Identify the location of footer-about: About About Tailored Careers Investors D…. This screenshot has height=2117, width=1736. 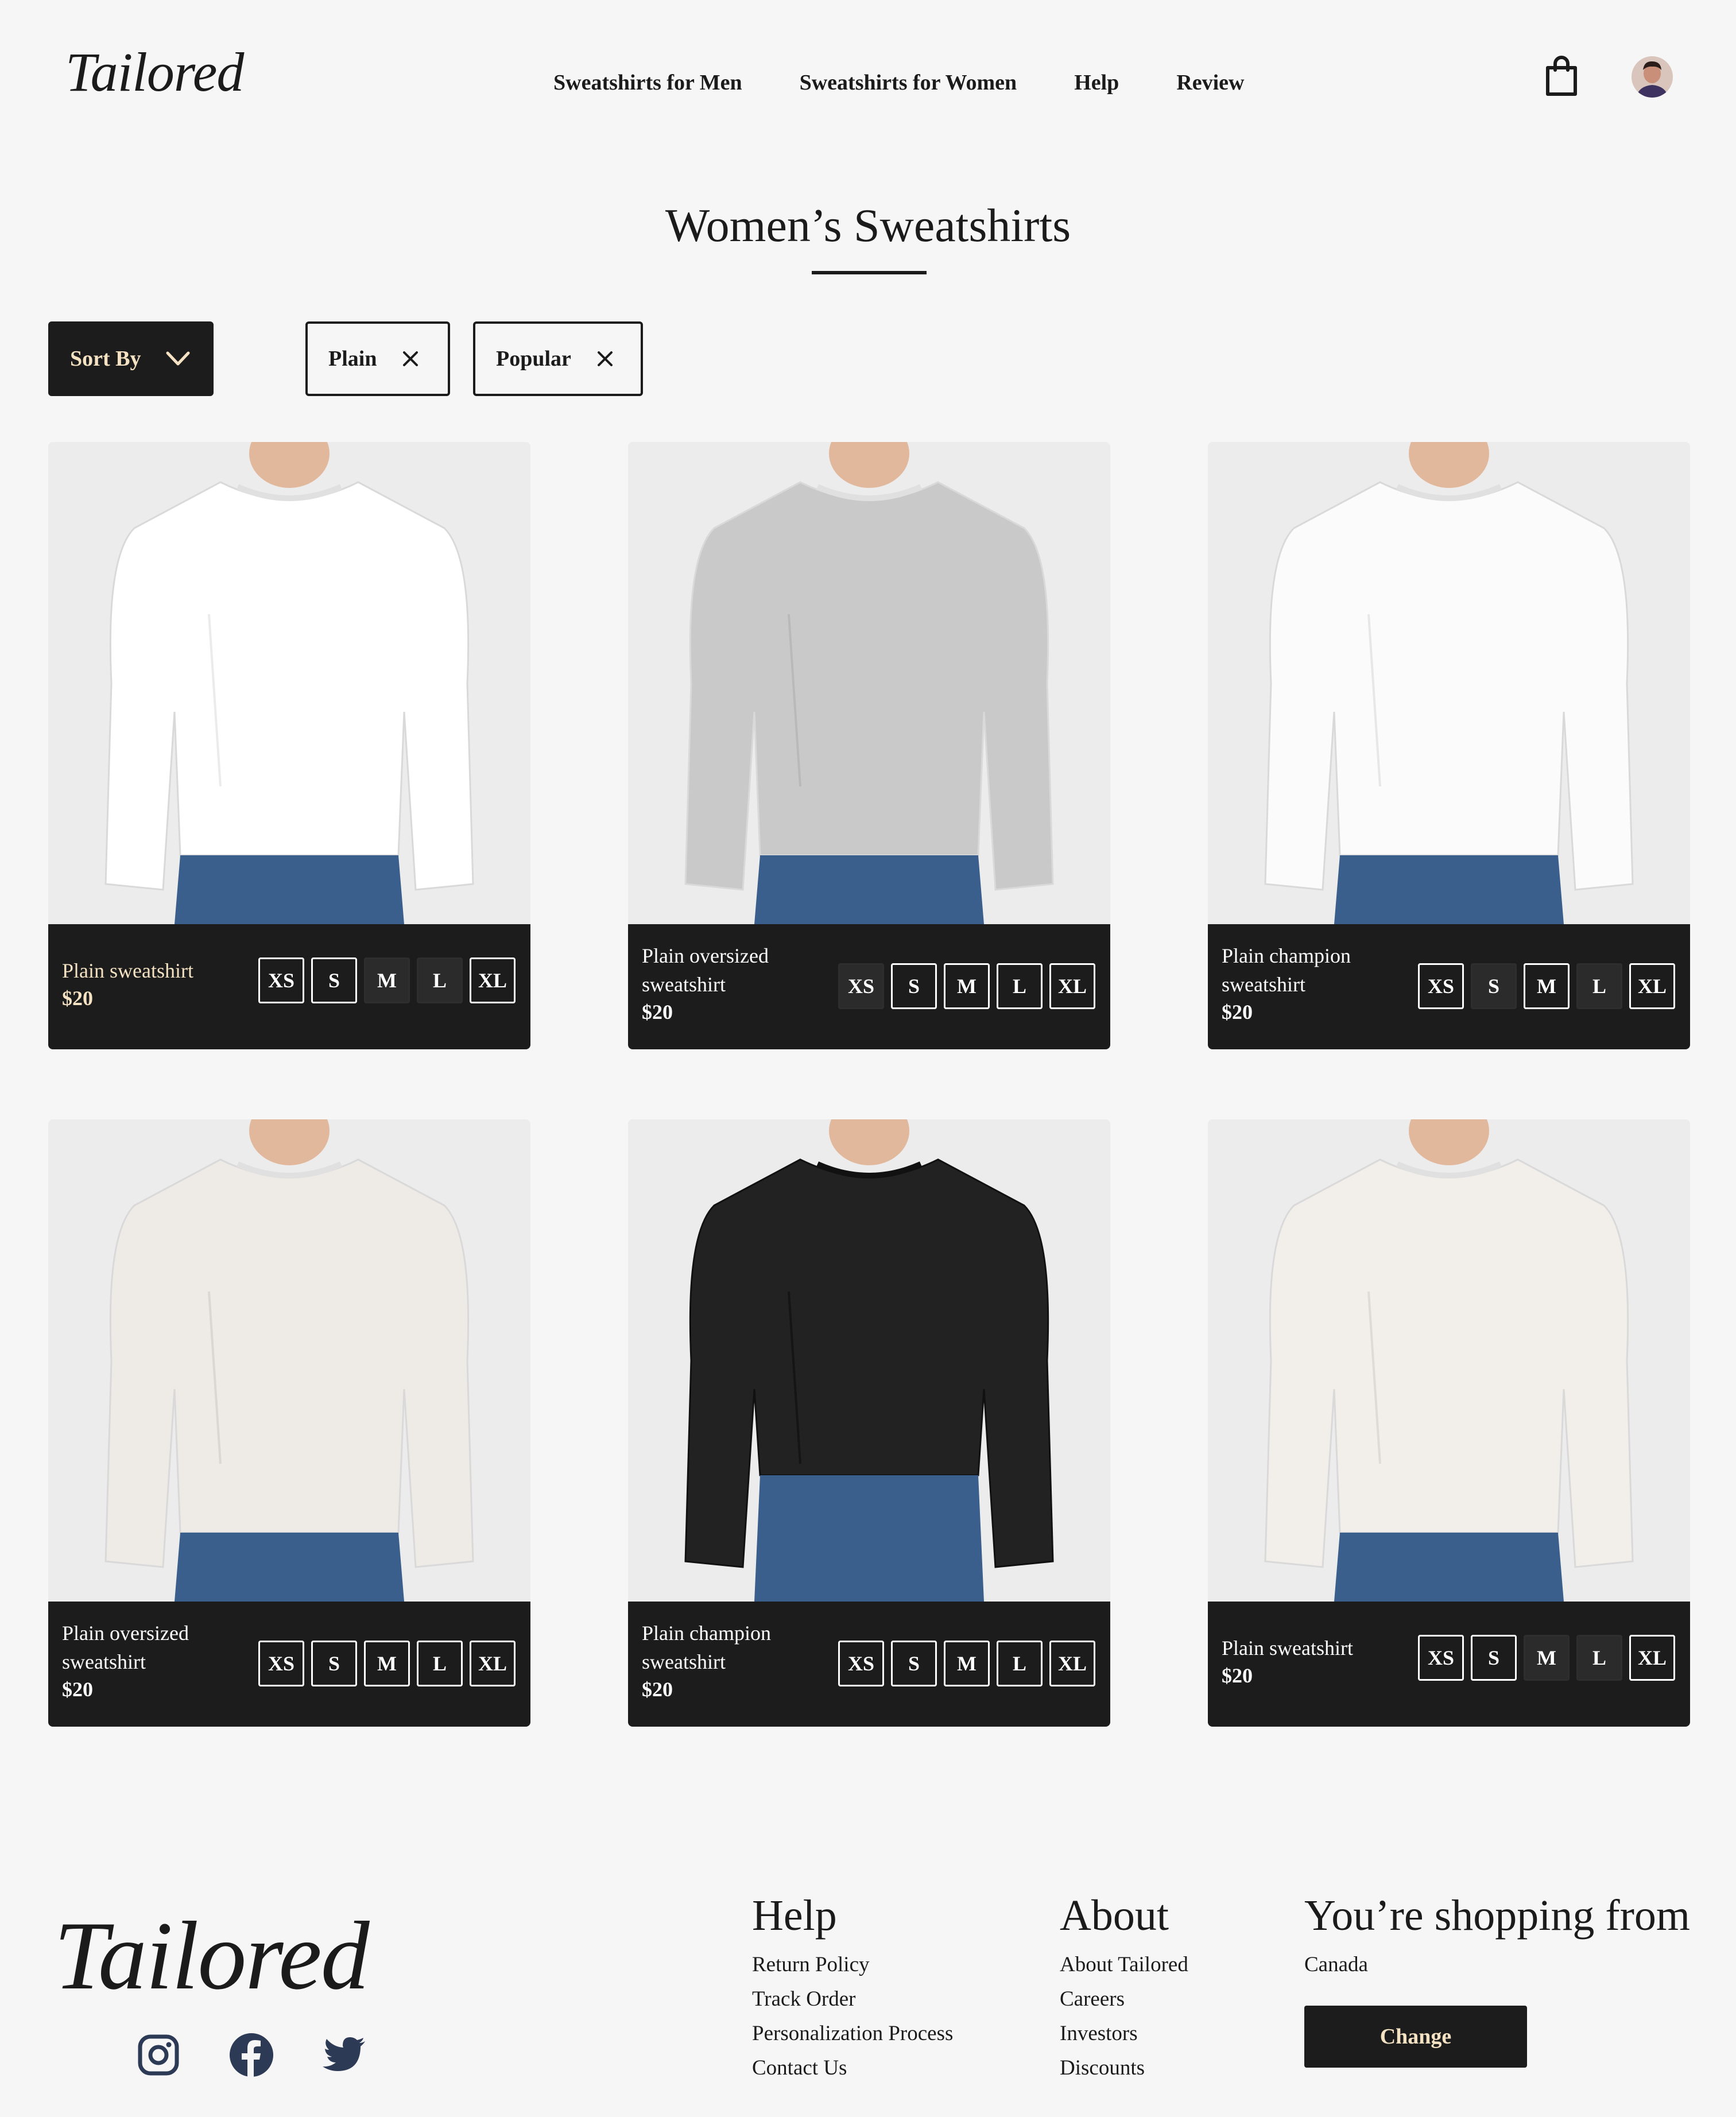
(1124, 1988).